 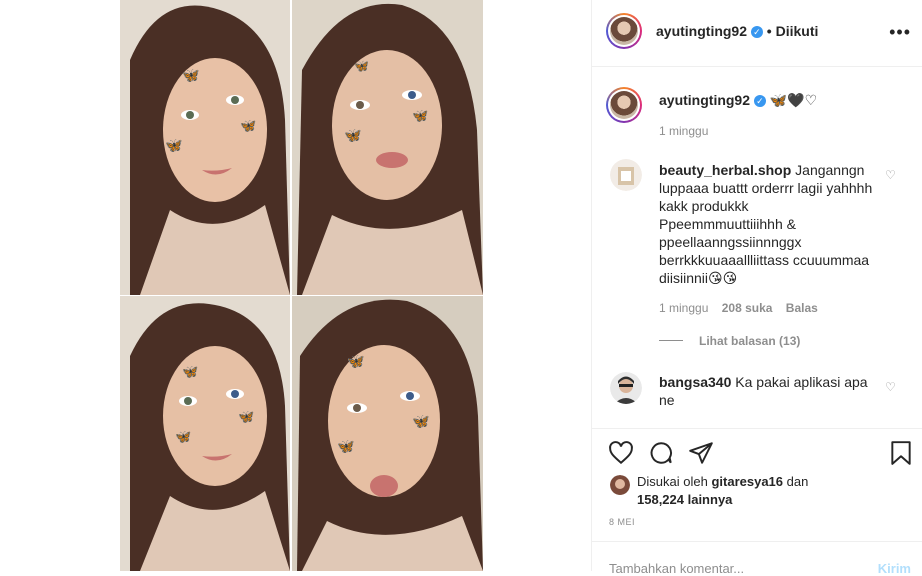 What do you see at coordinates (894, 568) in the screenshot?
I see `send-comment-button: Kirim` at bounding box center [894, 568].